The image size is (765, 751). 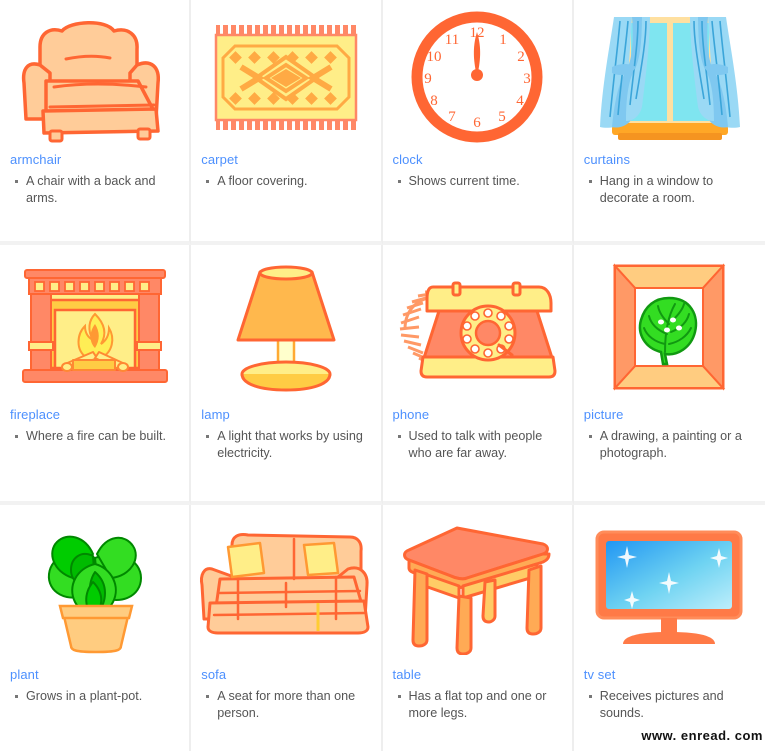 I want to click on sofa-illustration, so click(x=285, y=585).